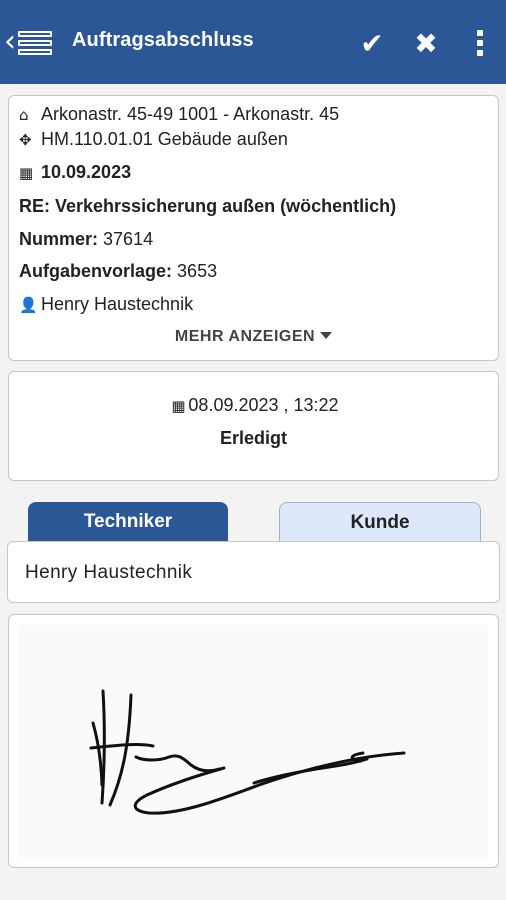 The height and width of the screenshot is (900, 506). I want to click on number-line: Nummer: 37614, so click(86, 239).